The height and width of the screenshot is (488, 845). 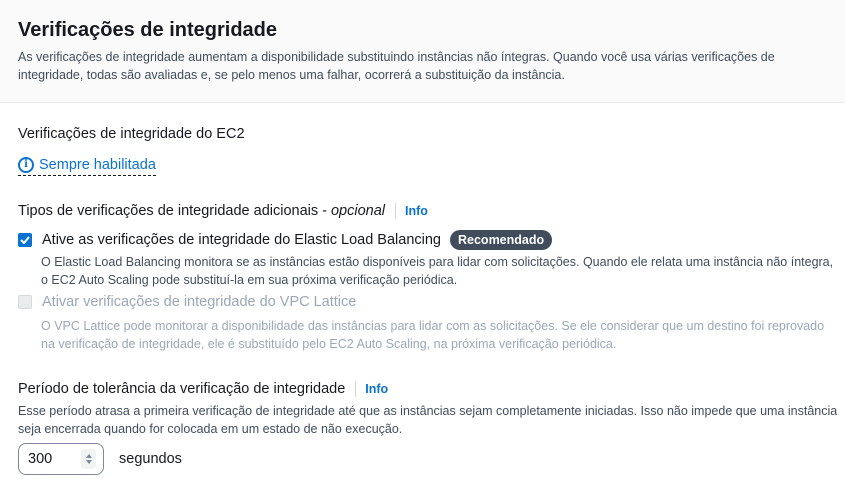 I want to click on grace-period-info-link: Info, so click(x=371, y=389).